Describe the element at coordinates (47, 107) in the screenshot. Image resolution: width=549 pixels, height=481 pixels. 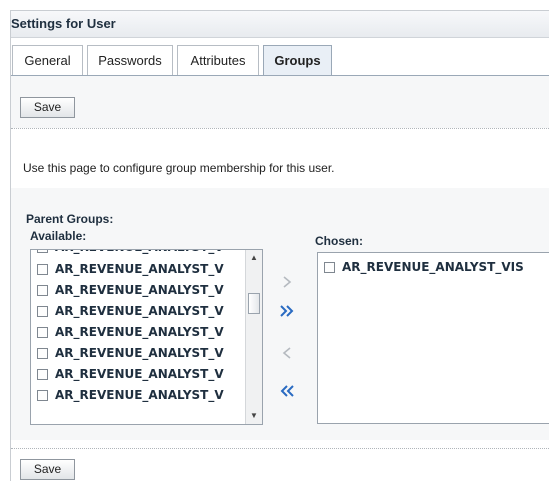
I see `save-button: Save` at that location.